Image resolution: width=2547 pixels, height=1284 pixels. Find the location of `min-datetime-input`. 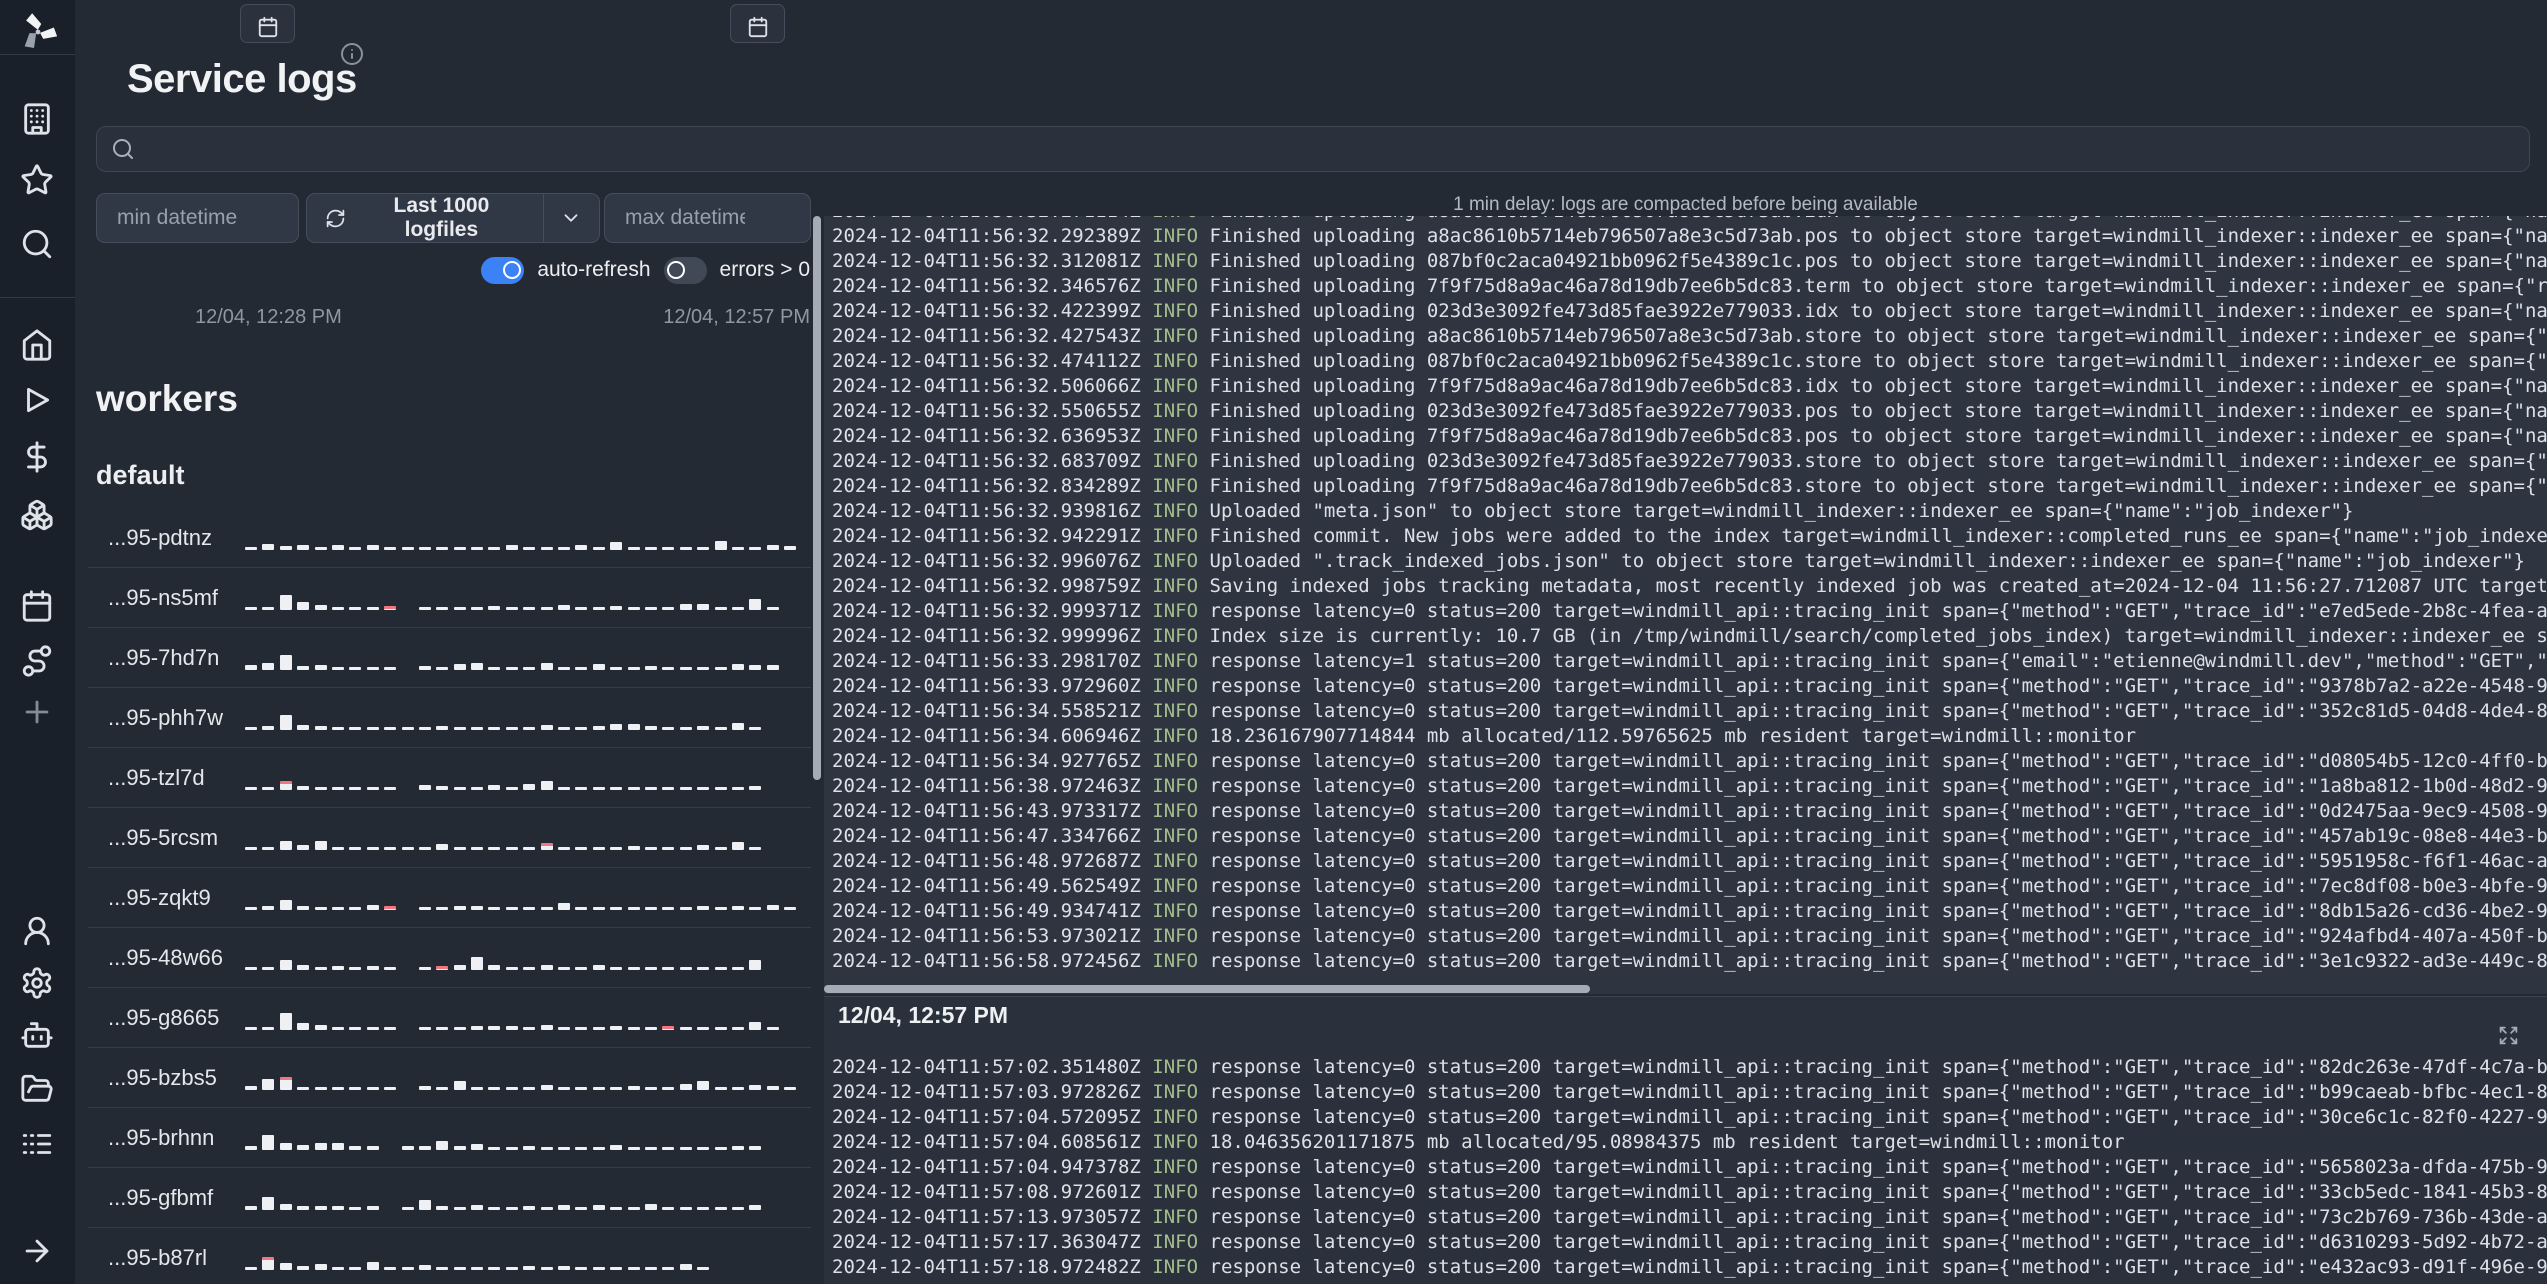

min-datetime-input is located at coordinates (177, 218).